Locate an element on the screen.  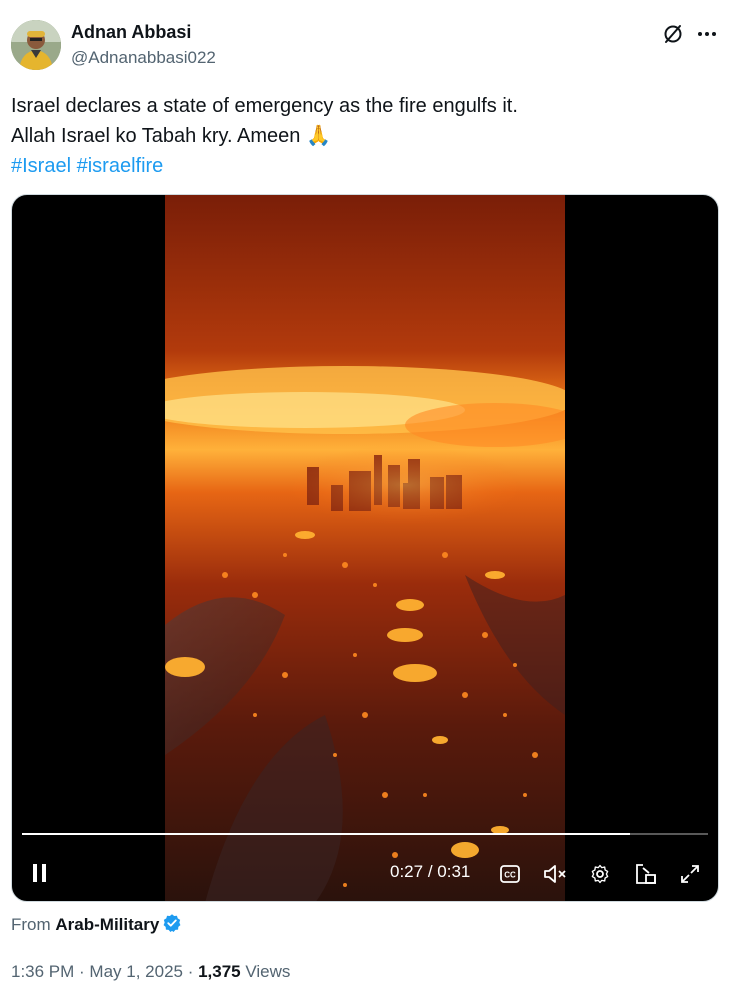
svg-text: CC is located at coordinates (510, 875).